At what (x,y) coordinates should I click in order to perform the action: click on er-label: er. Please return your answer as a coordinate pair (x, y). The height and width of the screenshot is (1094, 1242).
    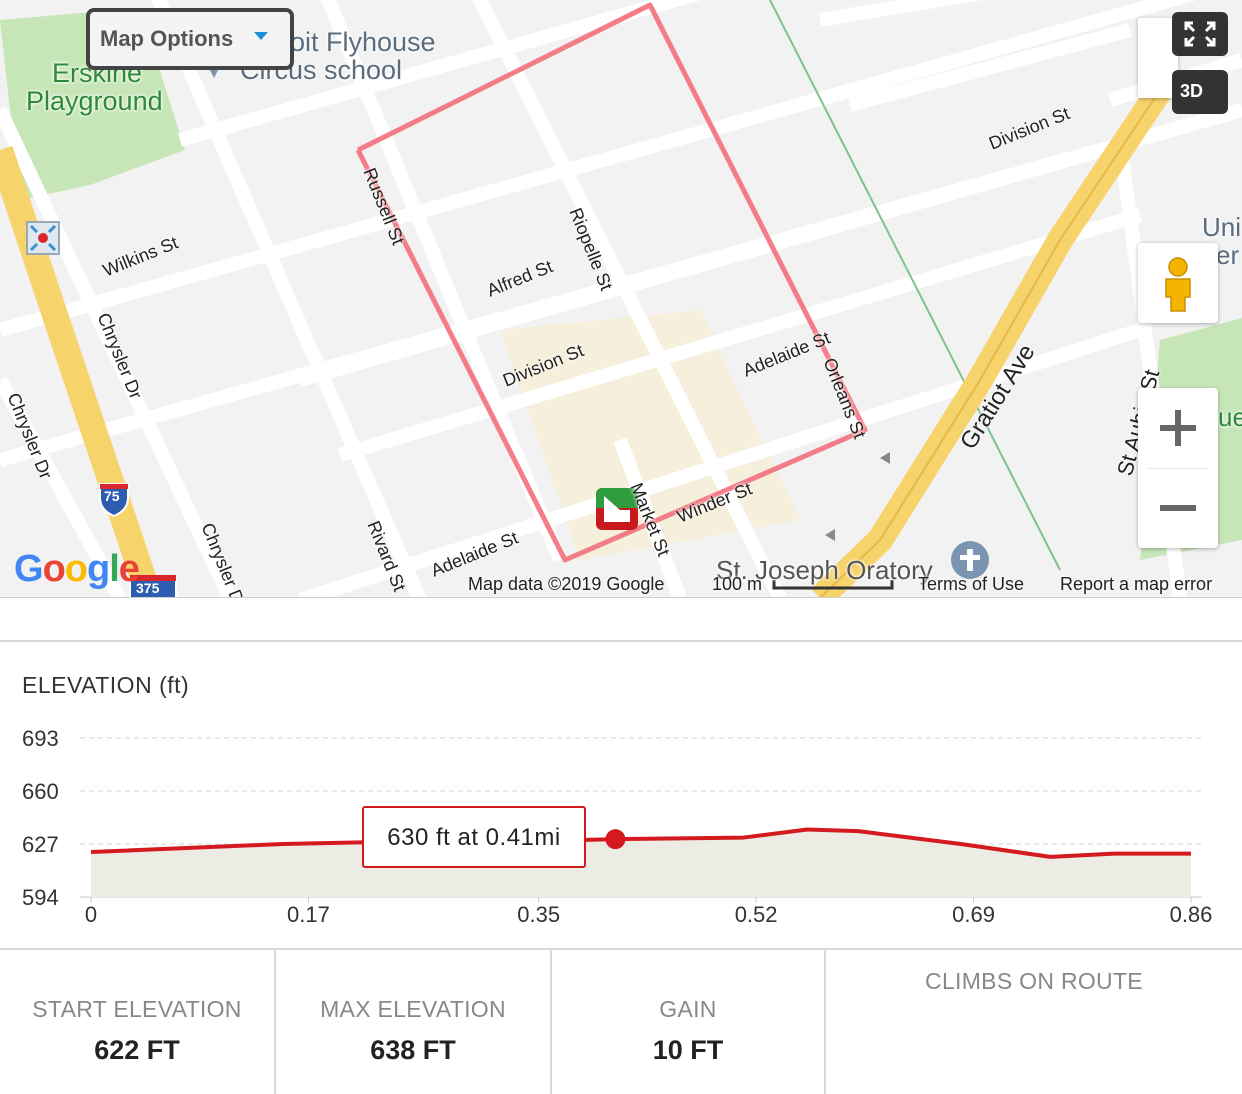
    Looking at the image, I should click on (1228, 255).